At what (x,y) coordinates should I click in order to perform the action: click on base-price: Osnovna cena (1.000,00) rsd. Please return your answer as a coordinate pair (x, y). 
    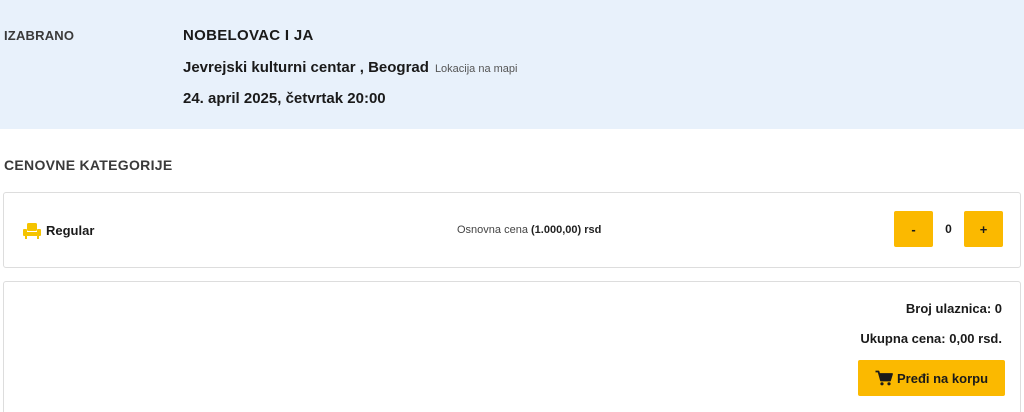
    Looking at the image, I should click on (529, 230).